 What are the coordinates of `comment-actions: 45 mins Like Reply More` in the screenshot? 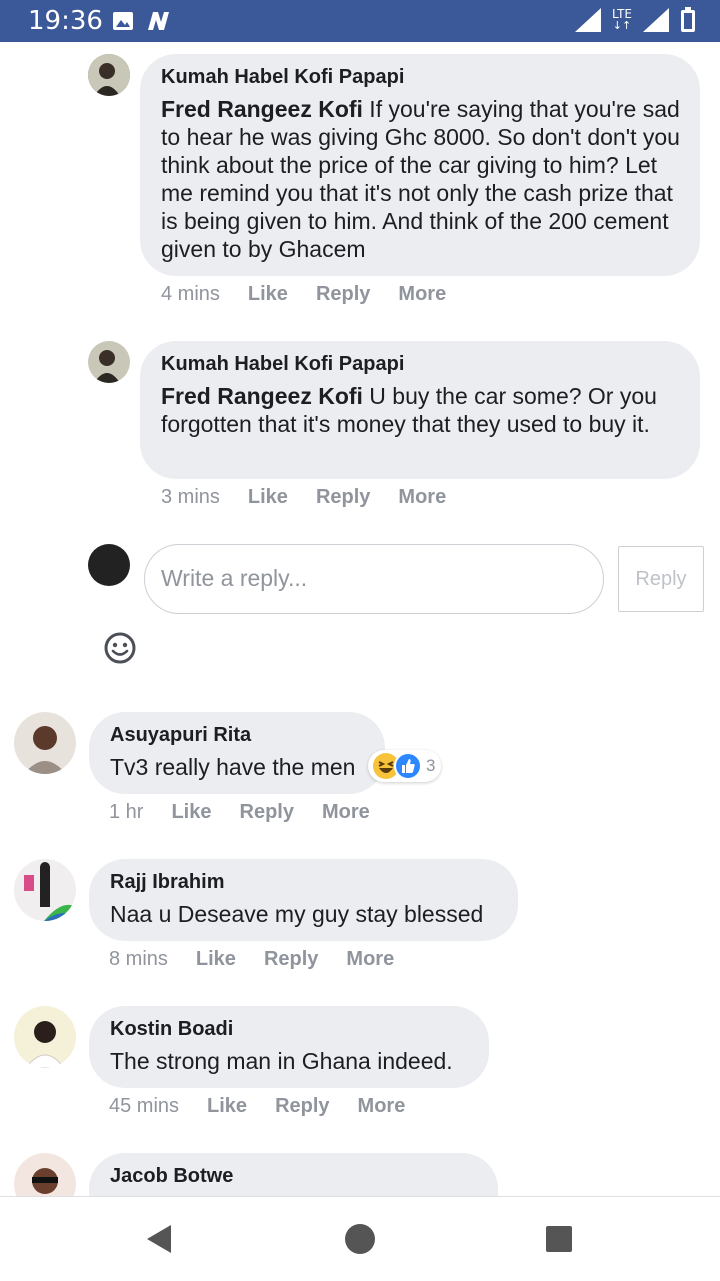 It's located at (271, 1106).